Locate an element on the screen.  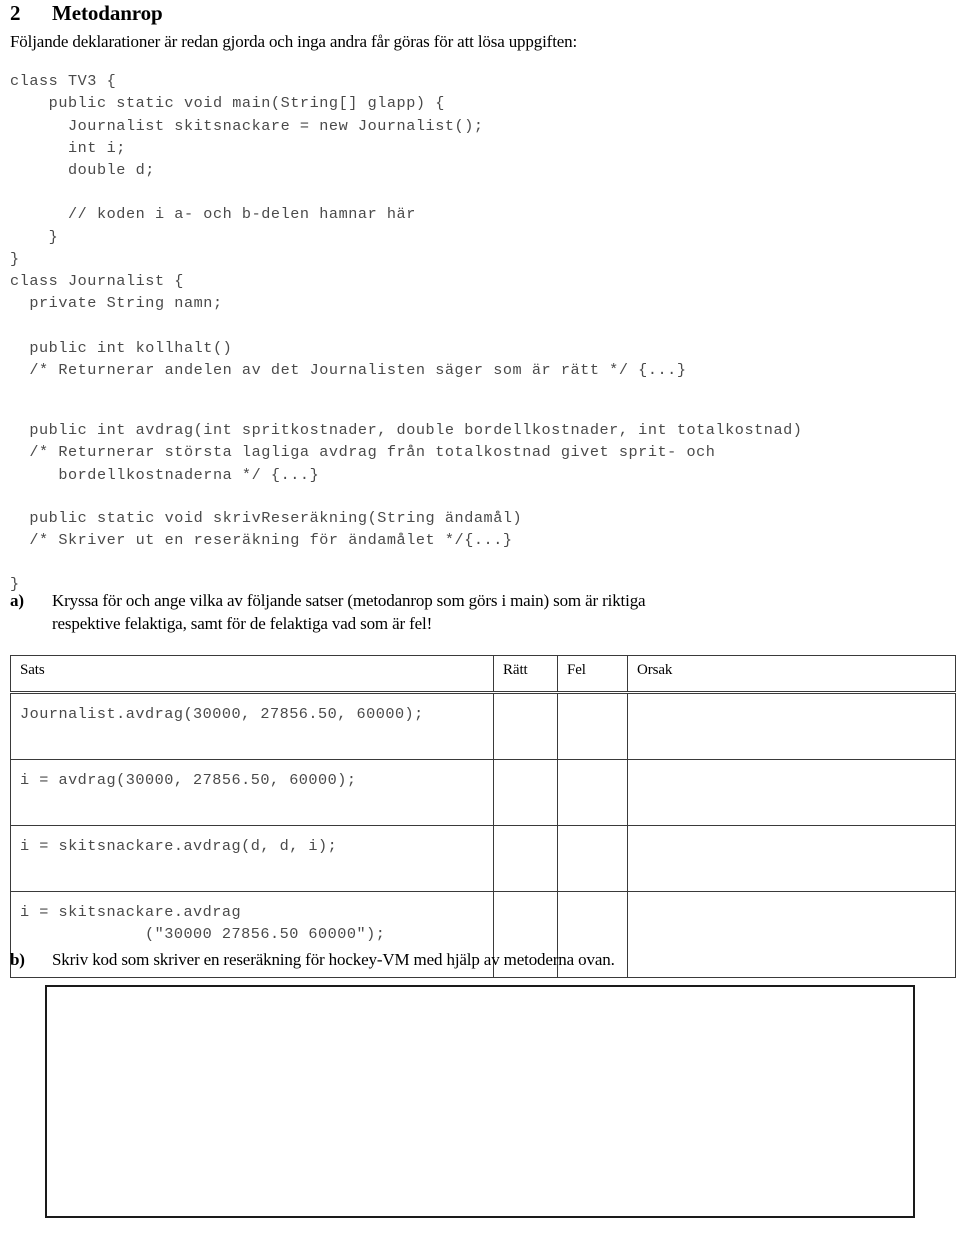
page-title: 2 Metodanrop is located at coordinates (480, 13).